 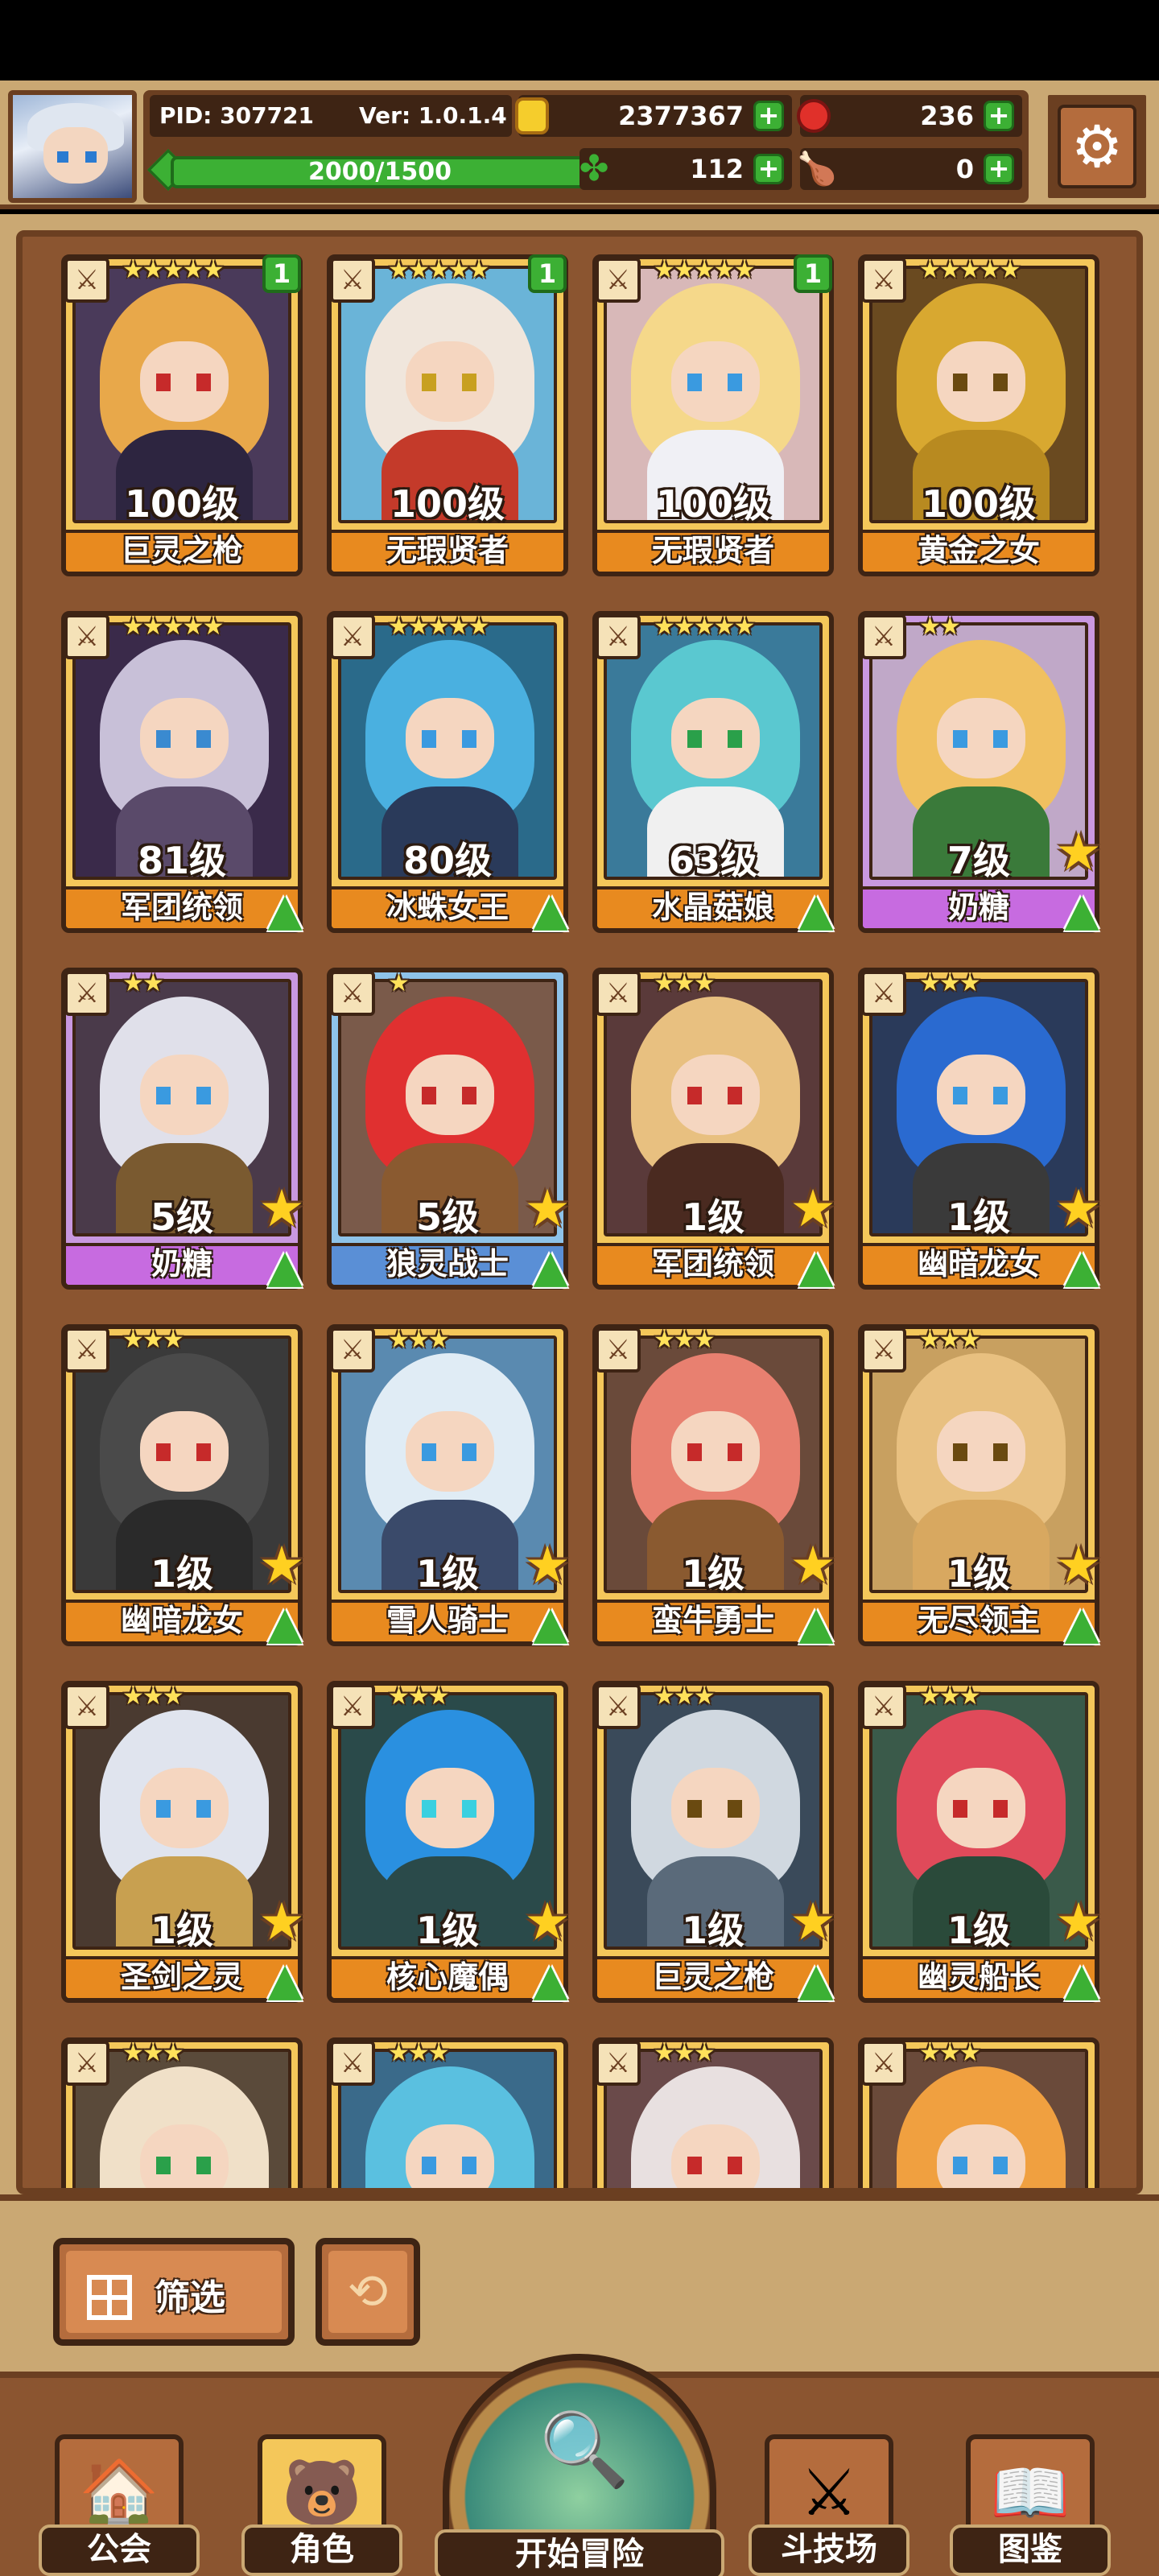 What do you see at coordinates (433, 116) in the screenshot?
I see `game-version: Ver: 1.0.1.4` at bounding box center [433, 116].